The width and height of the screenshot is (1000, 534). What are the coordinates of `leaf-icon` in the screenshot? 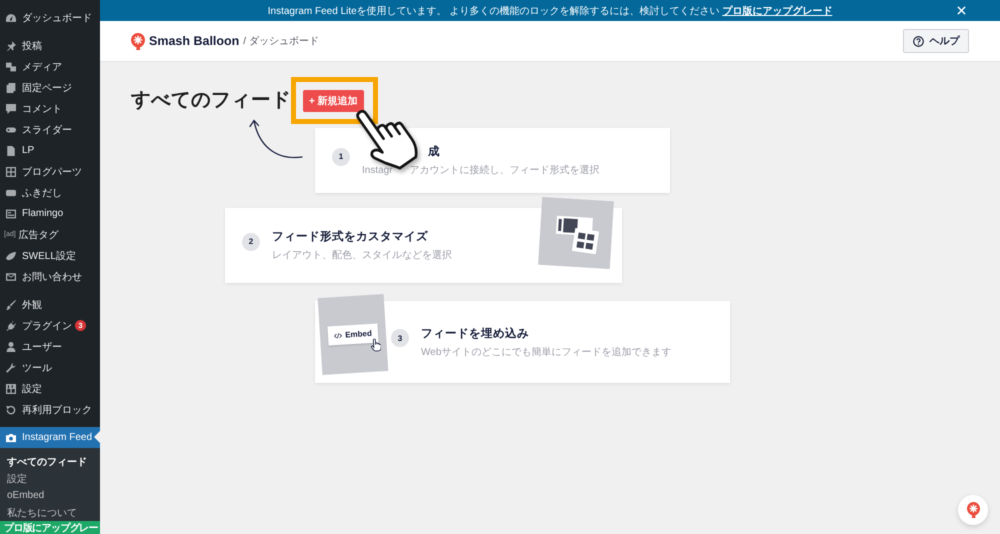 It's located at (11, 255).